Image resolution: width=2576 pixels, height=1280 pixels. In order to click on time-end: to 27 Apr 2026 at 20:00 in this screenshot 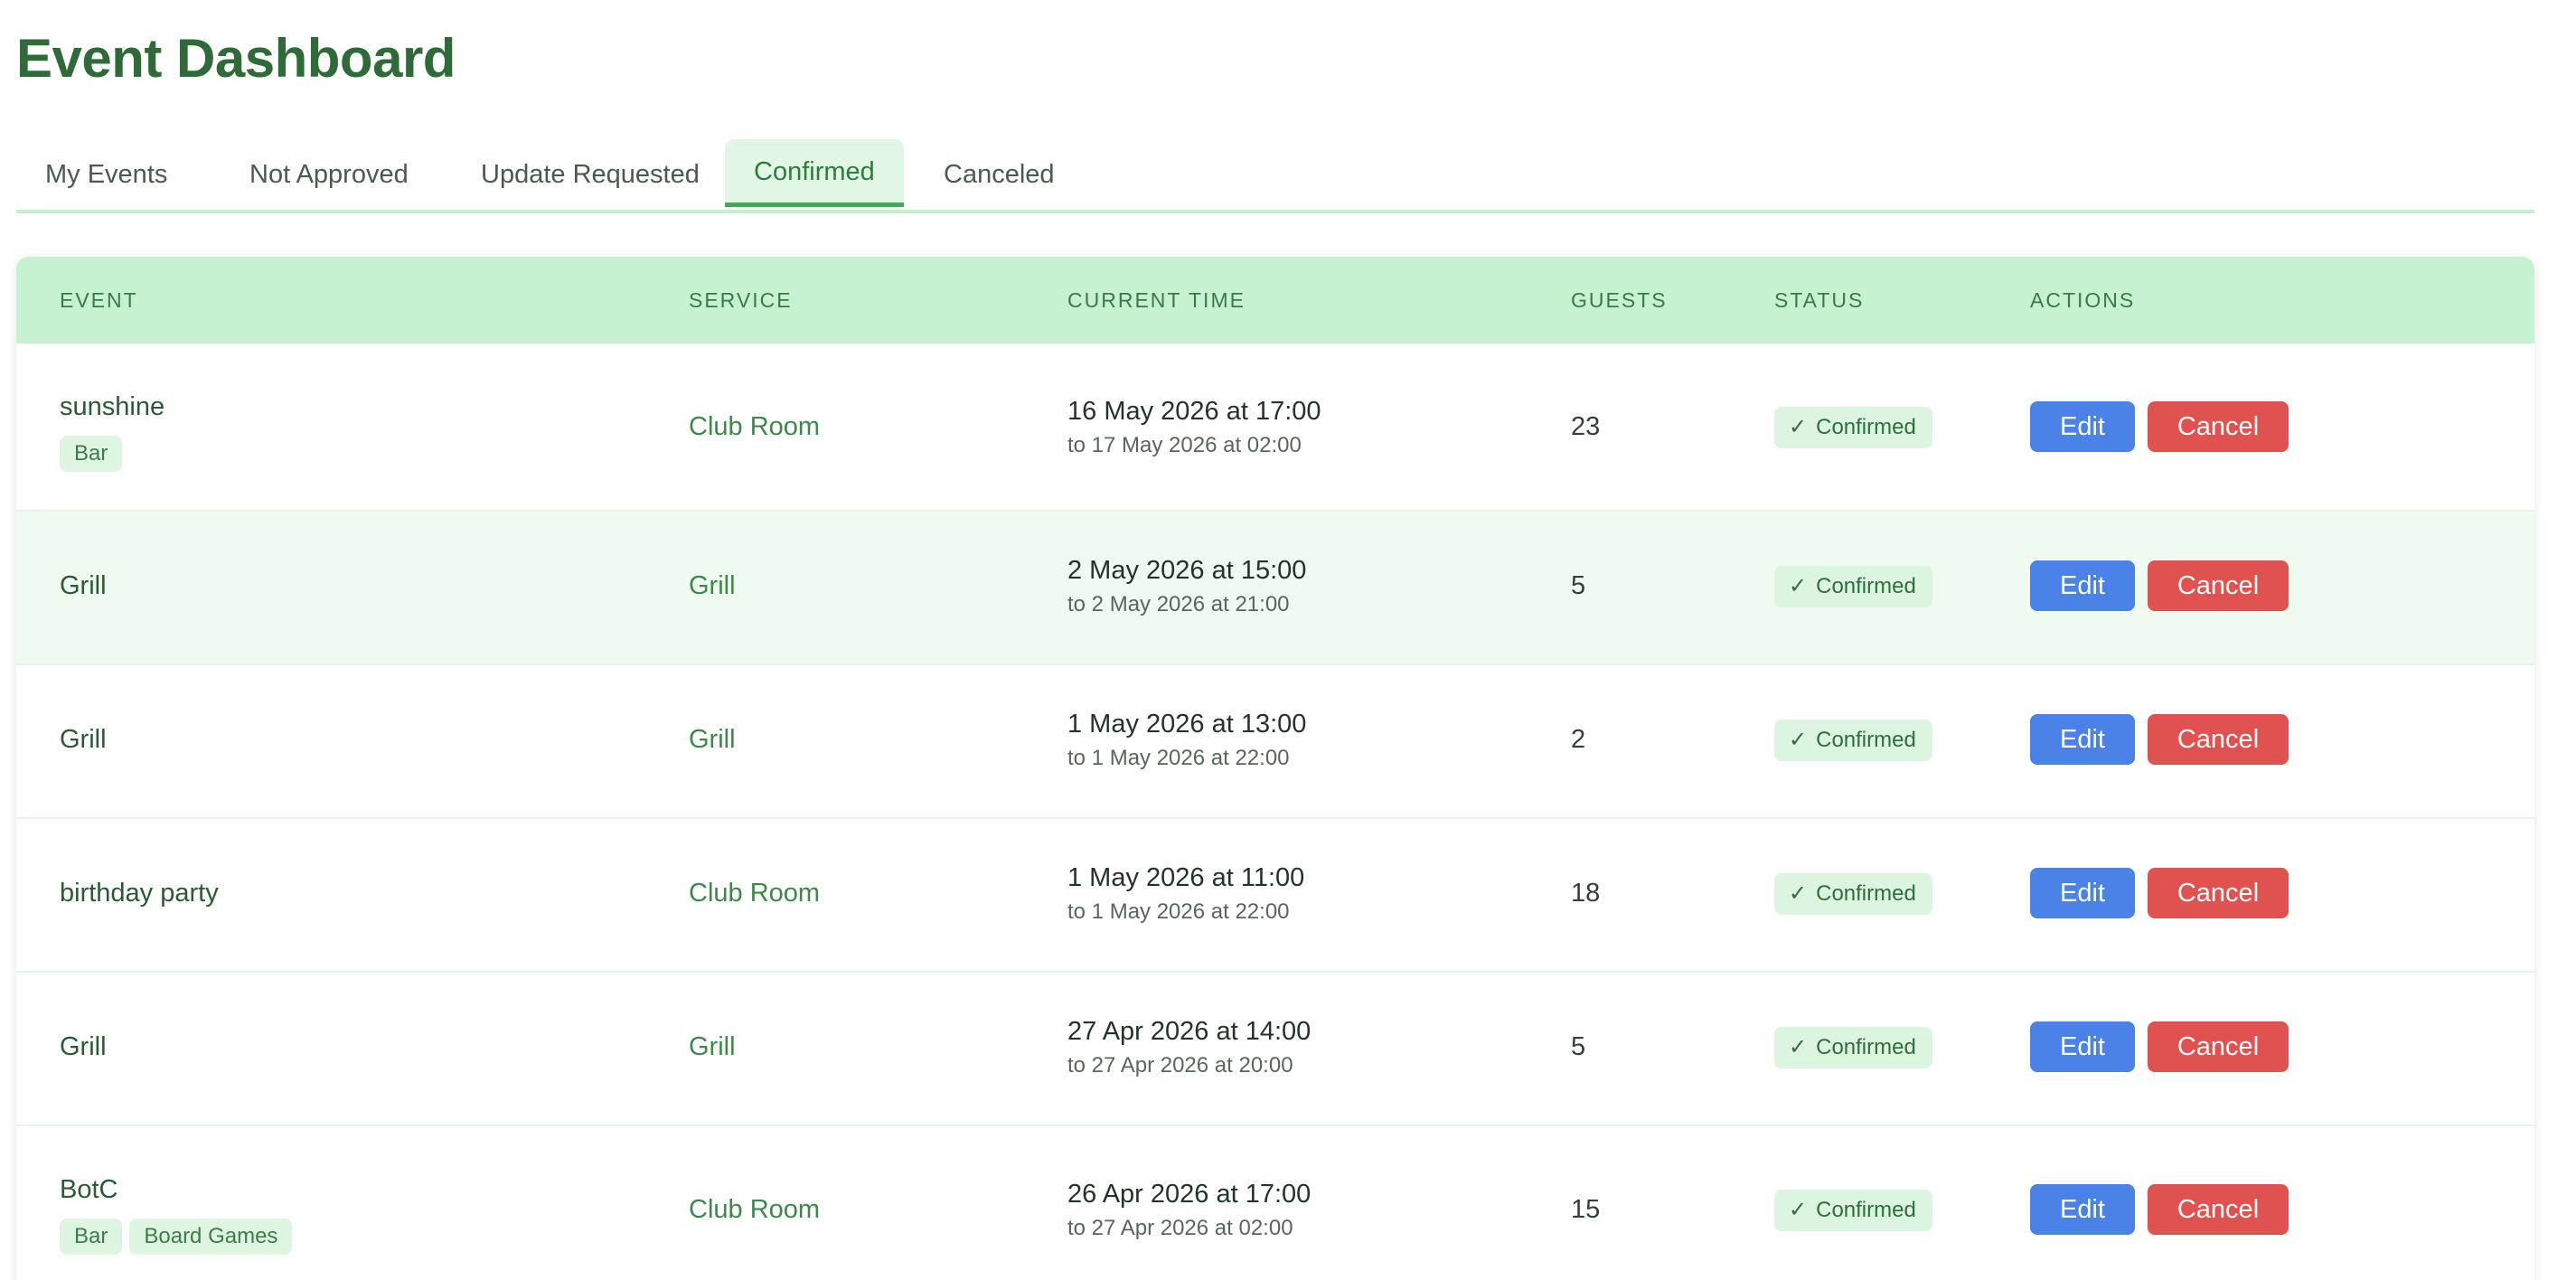, I will do `click(1180, 1065)`.